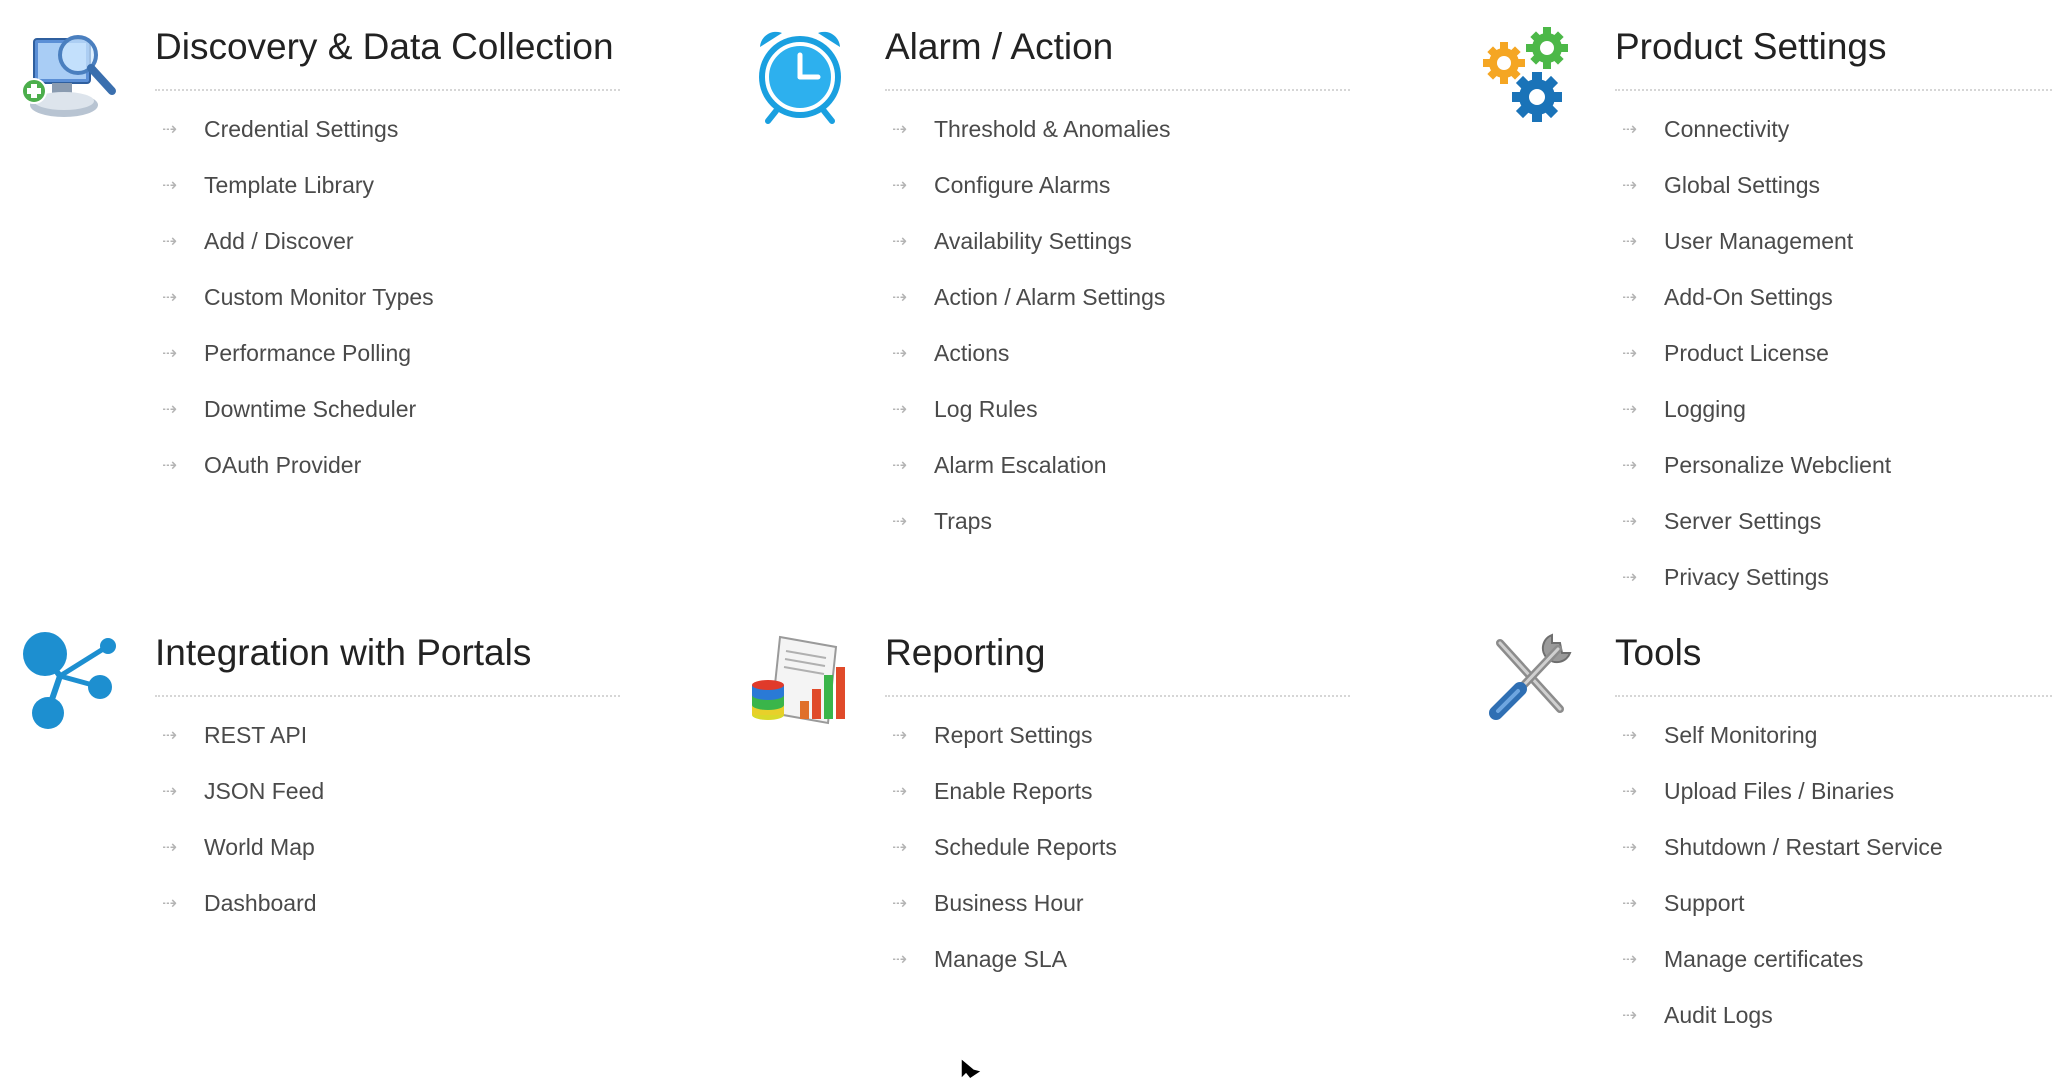 The height and width of the screenshot is (1080, 2052). I want to click on link-label: Server Settings, so click(1743, 521).